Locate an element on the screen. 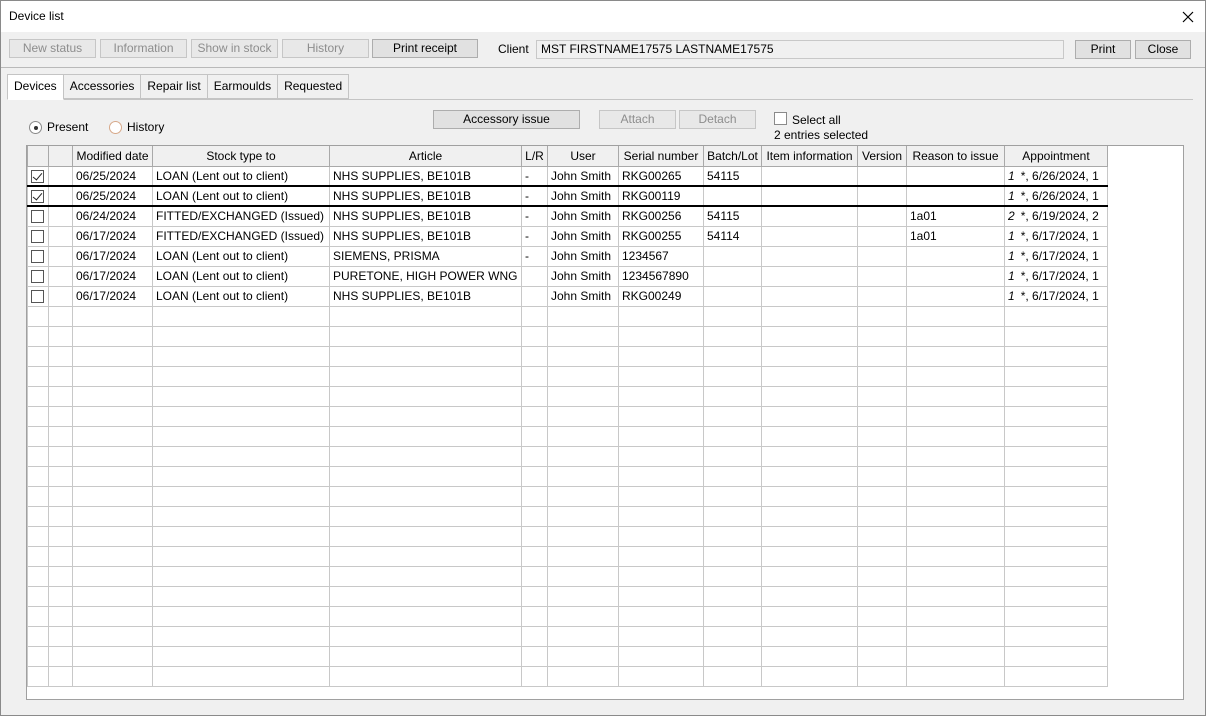 This screenshot has height=716, width=1206. col-header-article: Article is located at coordinates (425, 156).